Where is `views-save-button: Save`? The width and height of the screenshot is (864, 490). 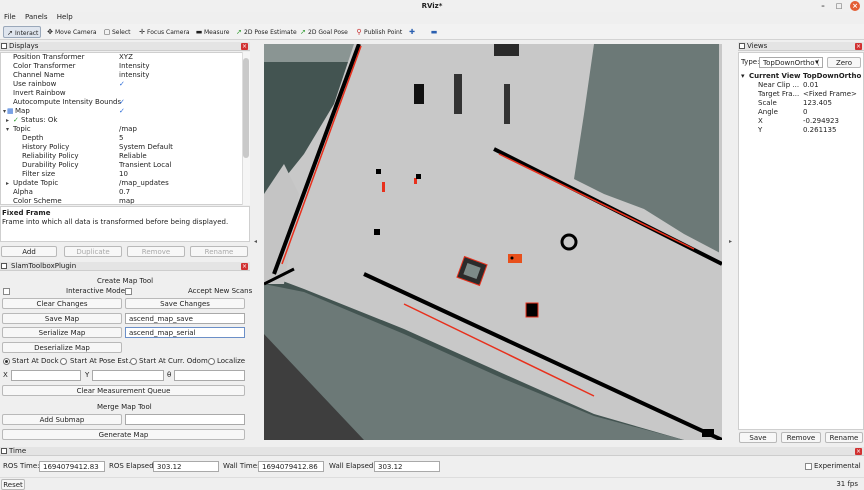 views-save-button: Save is located at coordinates (758, 437).